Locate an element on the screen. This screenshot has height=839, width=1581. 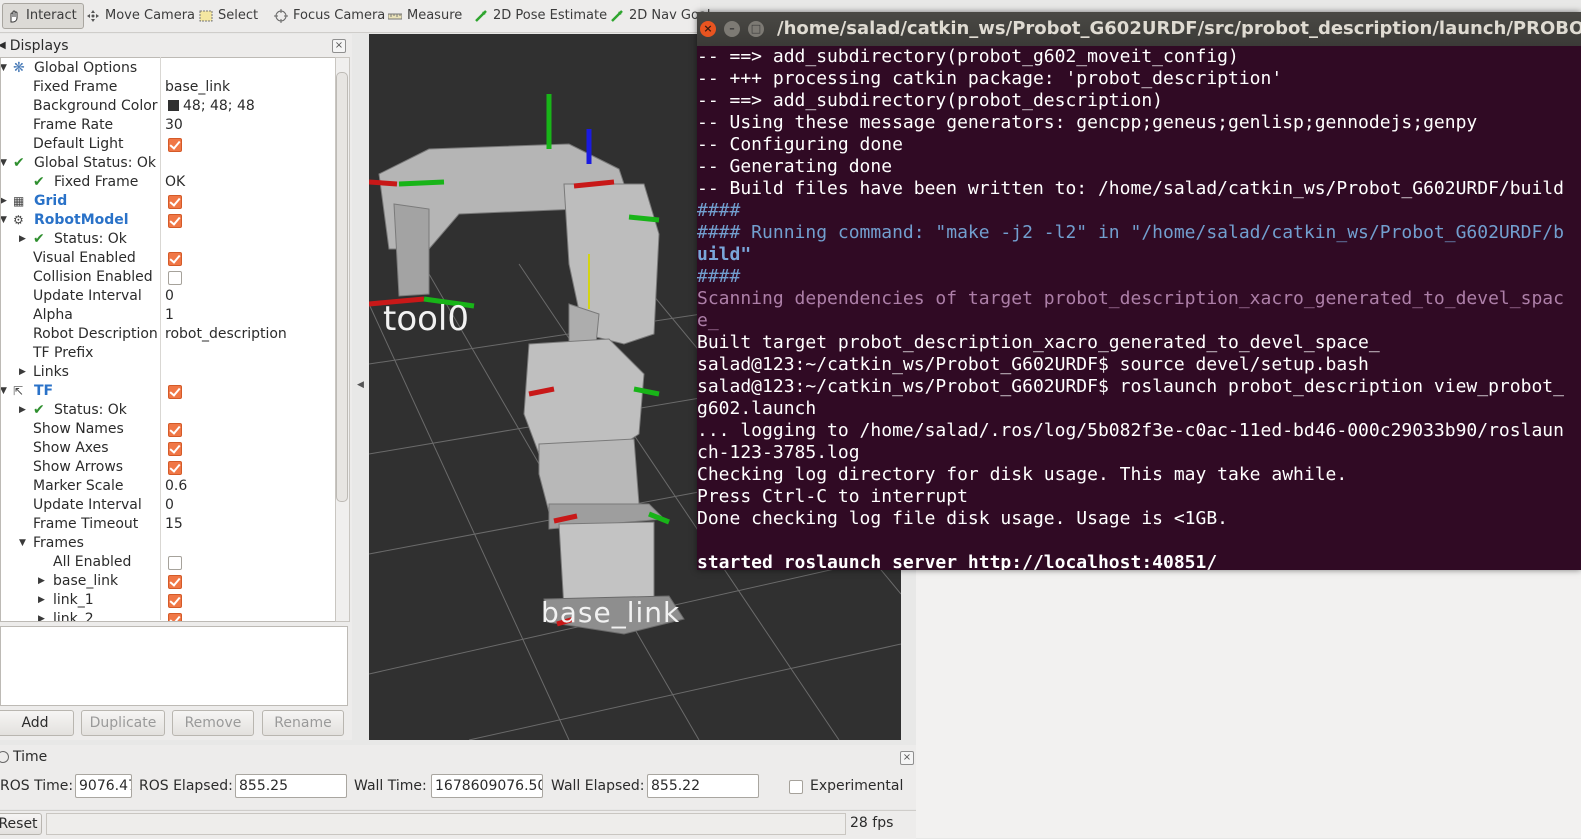
tool-measure: Measure is located at coordinates (425, 16).